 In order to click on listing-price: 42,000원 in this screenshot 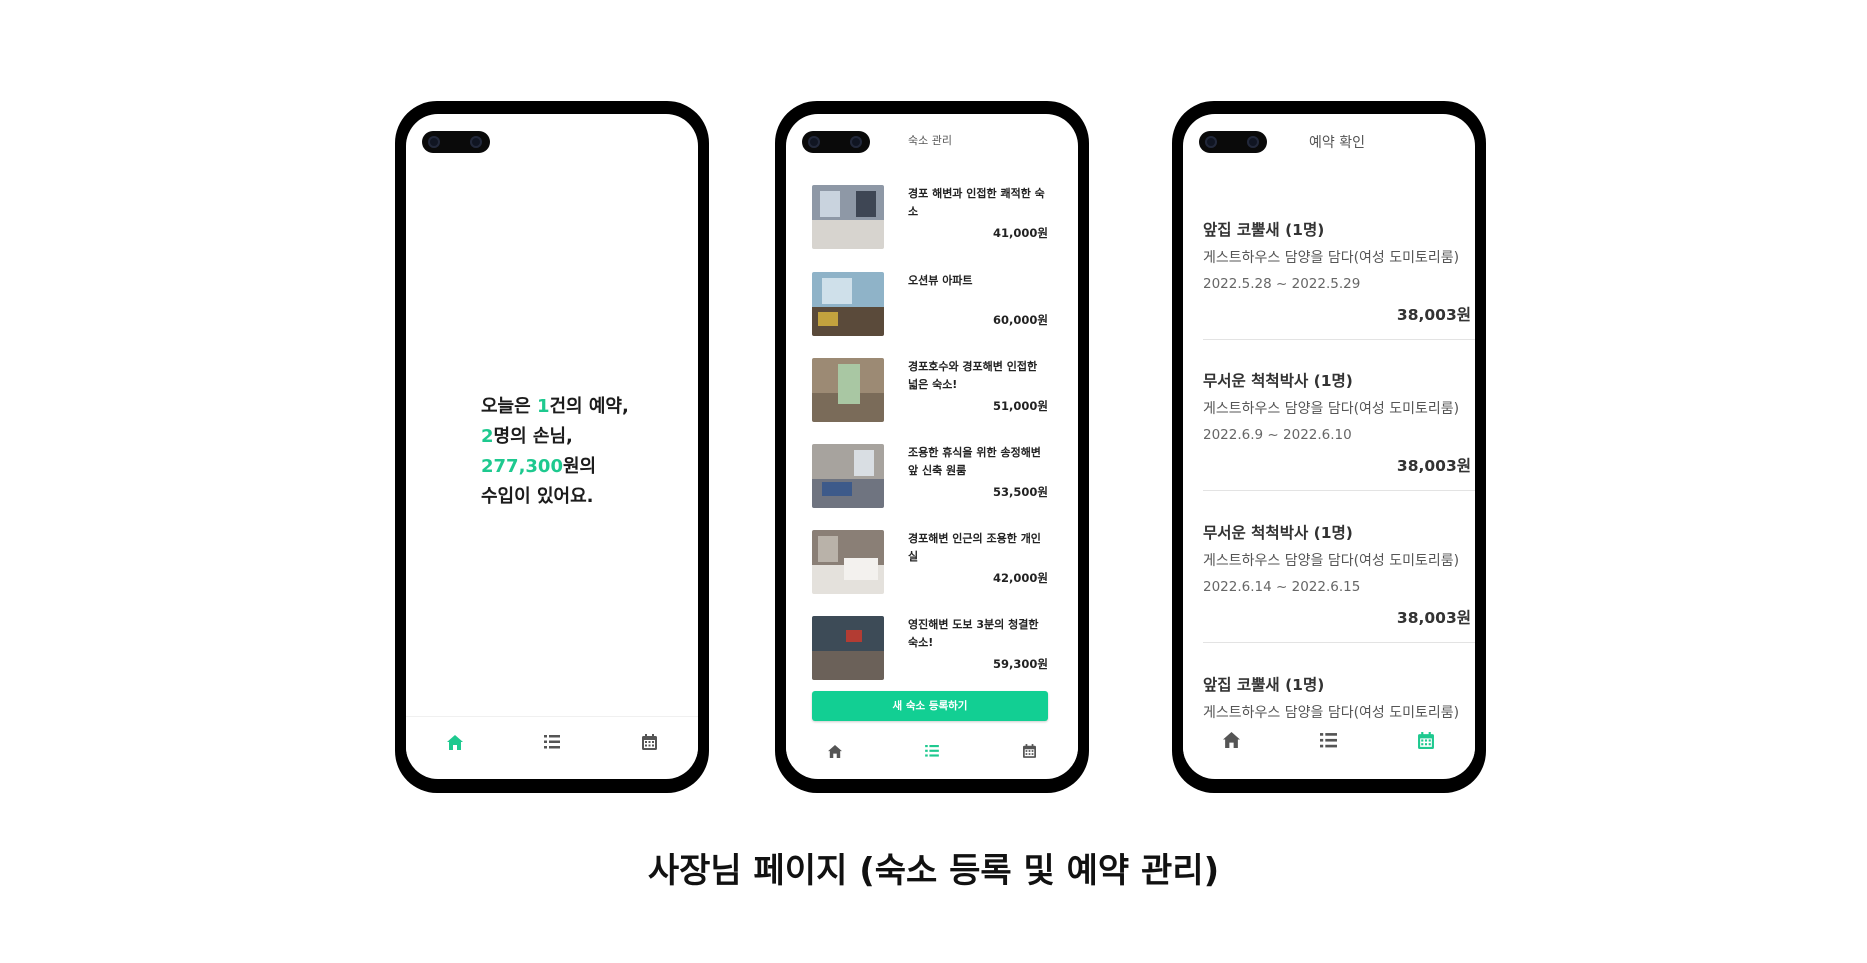, I will do `click(1020, 578)`.